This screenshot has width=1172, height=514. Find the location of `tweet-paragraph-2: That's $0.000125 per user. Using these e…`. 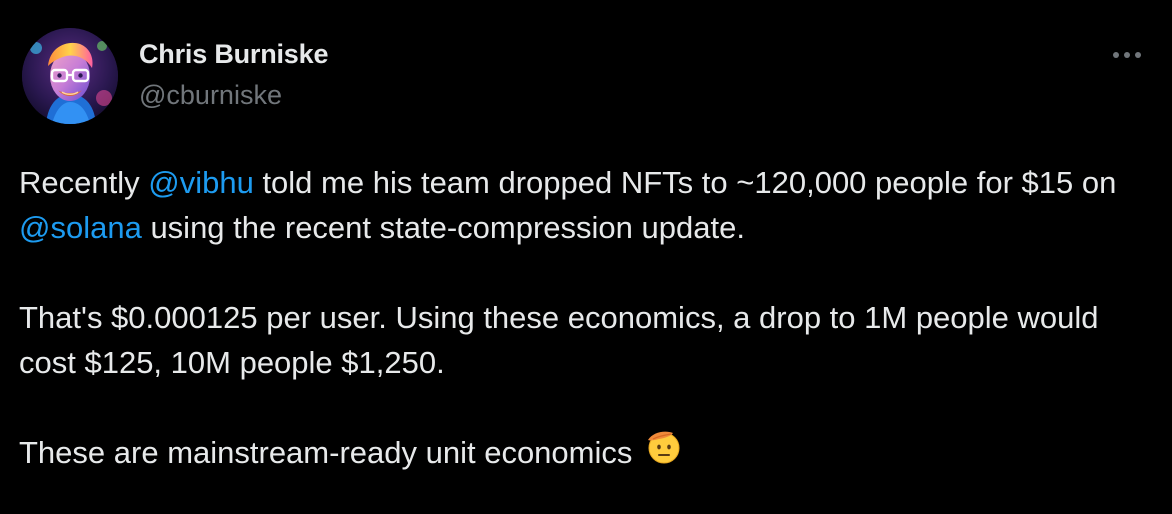

tweet-paragraph-2: That's $0.000125 per user. Using these e… is located at coordinates (559, 340).